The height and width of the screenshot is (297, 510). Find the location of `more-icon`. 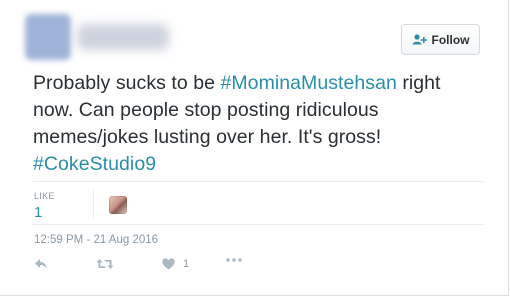

more-icon is located at coordinates (234, 260).